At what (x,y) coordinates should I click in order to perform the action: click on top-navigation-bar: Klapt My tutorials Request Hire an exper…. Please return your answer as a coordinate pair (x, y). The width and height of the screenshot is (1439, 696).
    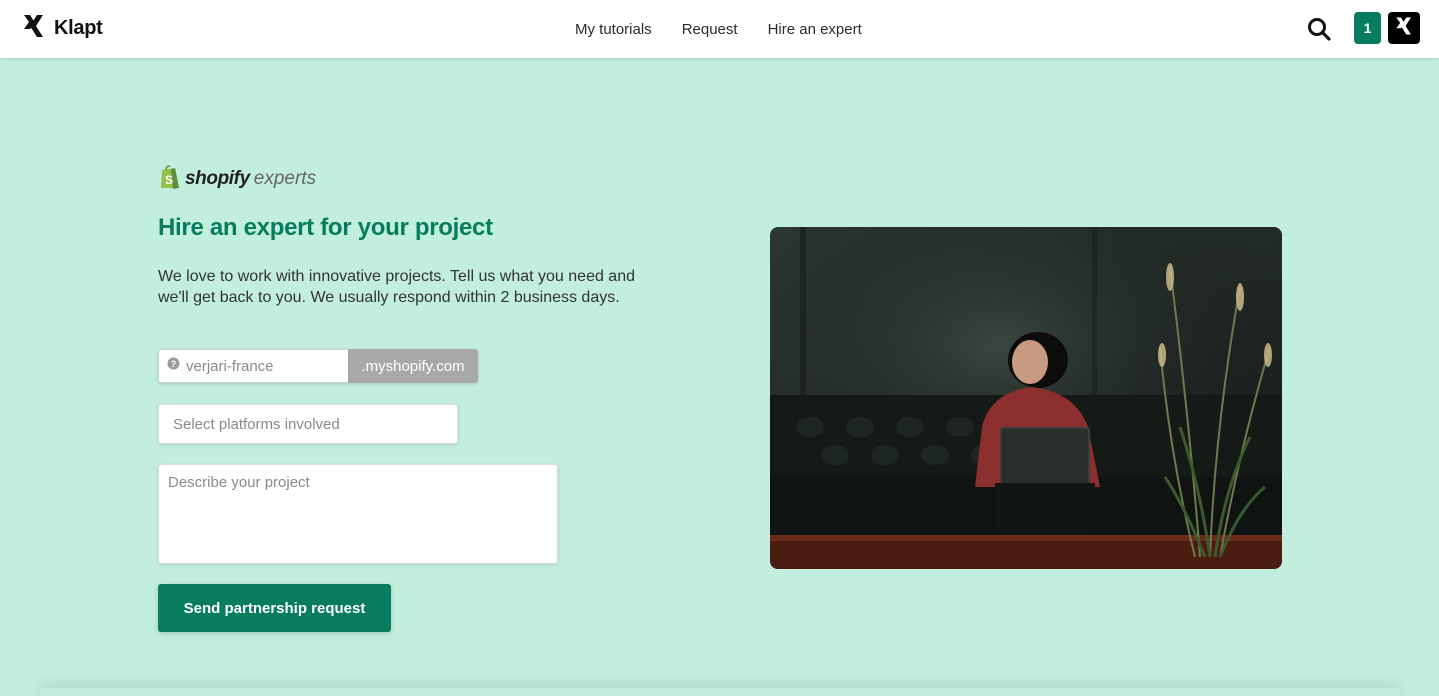
    Looking at the image, I should click on (719, 29).